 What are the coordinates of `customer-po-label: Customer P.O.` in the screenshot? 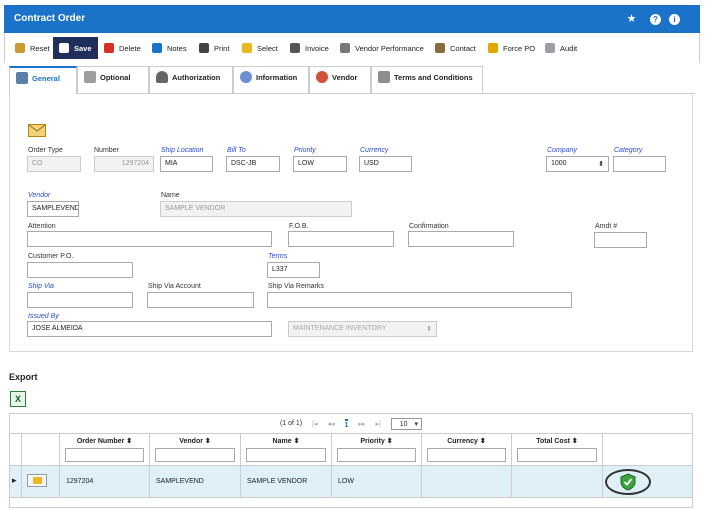 It's located at (51, 256).